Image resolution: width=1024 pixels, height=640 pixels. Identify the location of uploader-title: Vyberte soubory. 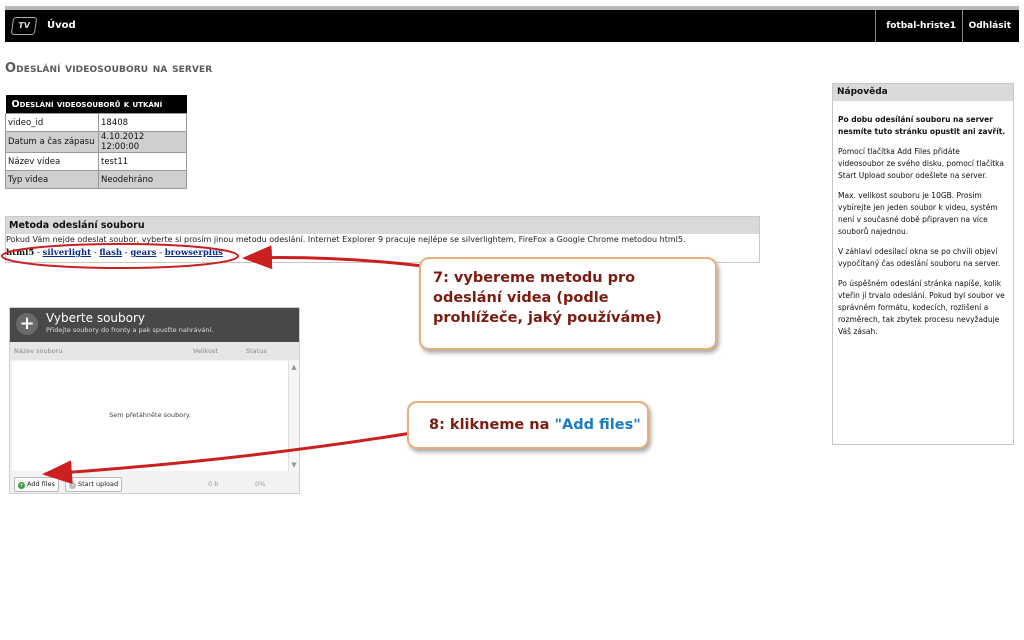
(96, 318).